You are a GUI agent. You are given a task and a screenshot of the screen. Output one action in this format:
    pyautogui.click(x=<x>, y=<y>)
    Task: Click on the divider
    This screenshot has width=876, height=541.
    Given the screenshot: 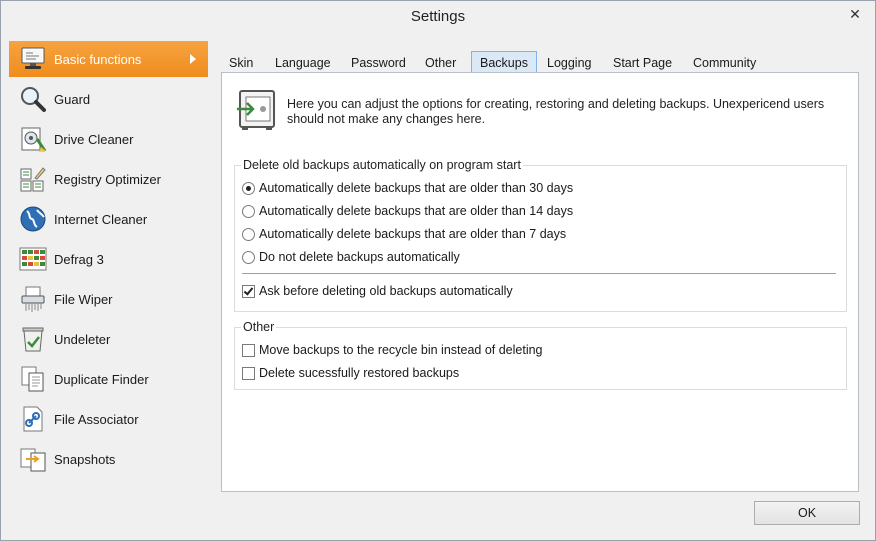 What is the action you would take?
    pyautogui.click(x=539, y=273)
    